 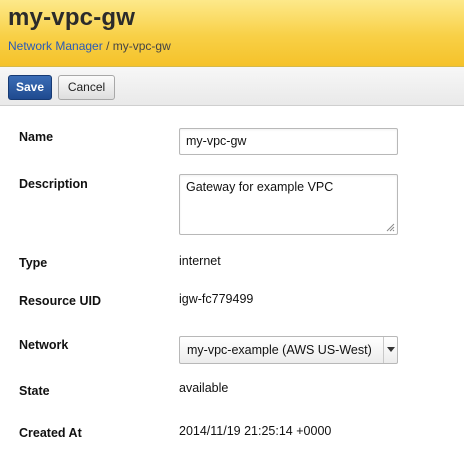 What do you see at coordinates (86, 87) in the screenshot?
I see `cancel-button: Cancel` at bounding box center [86, 87].